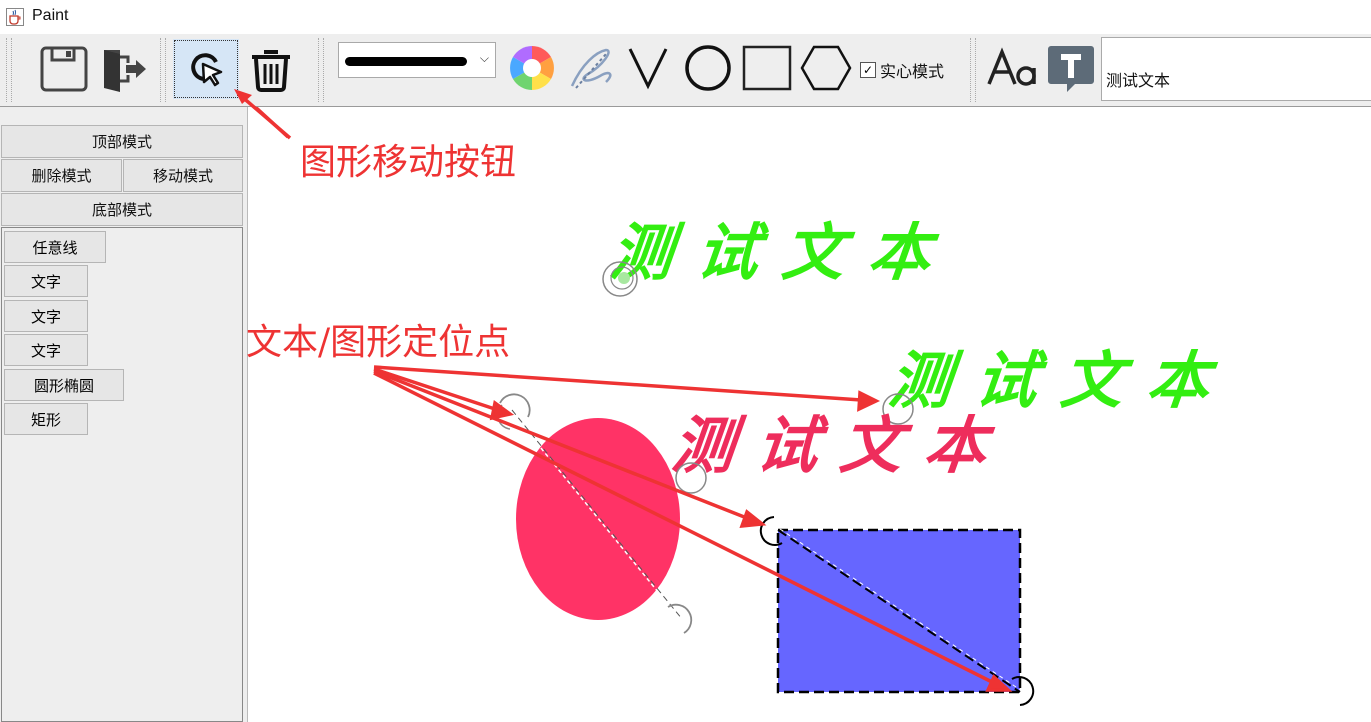  Describe the element at coordinates (841, 445) in the screenshot. I see `canvas-text-3: 测试文本` at that location.